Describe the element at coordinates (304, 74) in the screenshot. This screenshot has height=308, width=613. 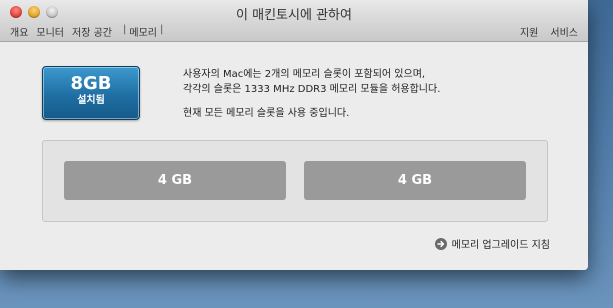
I see `memory-description-line1: 사용자의 Mac에는 2개의 메모리 슬롯이 포함되어 있으며,` at that location.